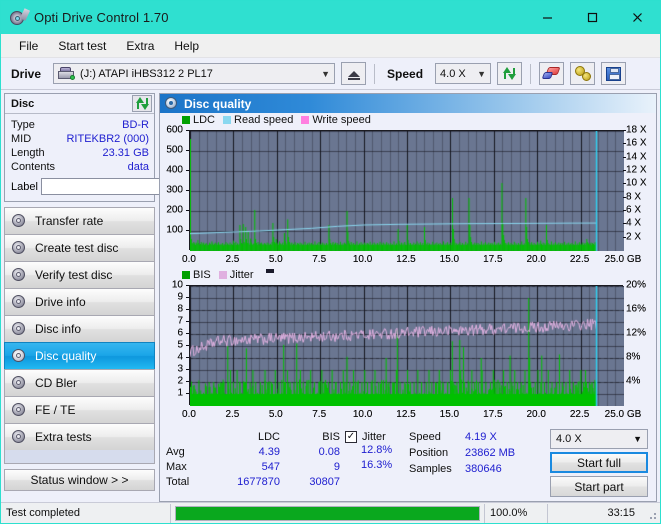 The image size is (661, 524). Describe the element at coordinates (319, 414) in the screenshot. I see `x-tick-label: 7.5` at that location.